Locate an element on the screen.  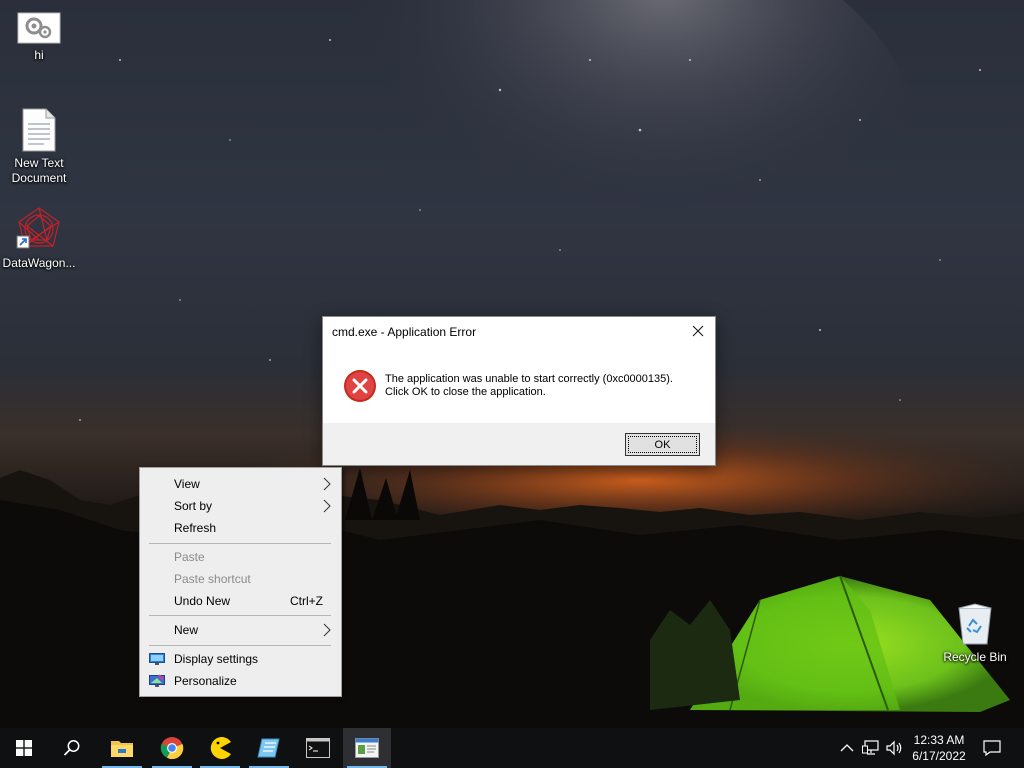
pacman-icon is located at coordinates (220, 748).